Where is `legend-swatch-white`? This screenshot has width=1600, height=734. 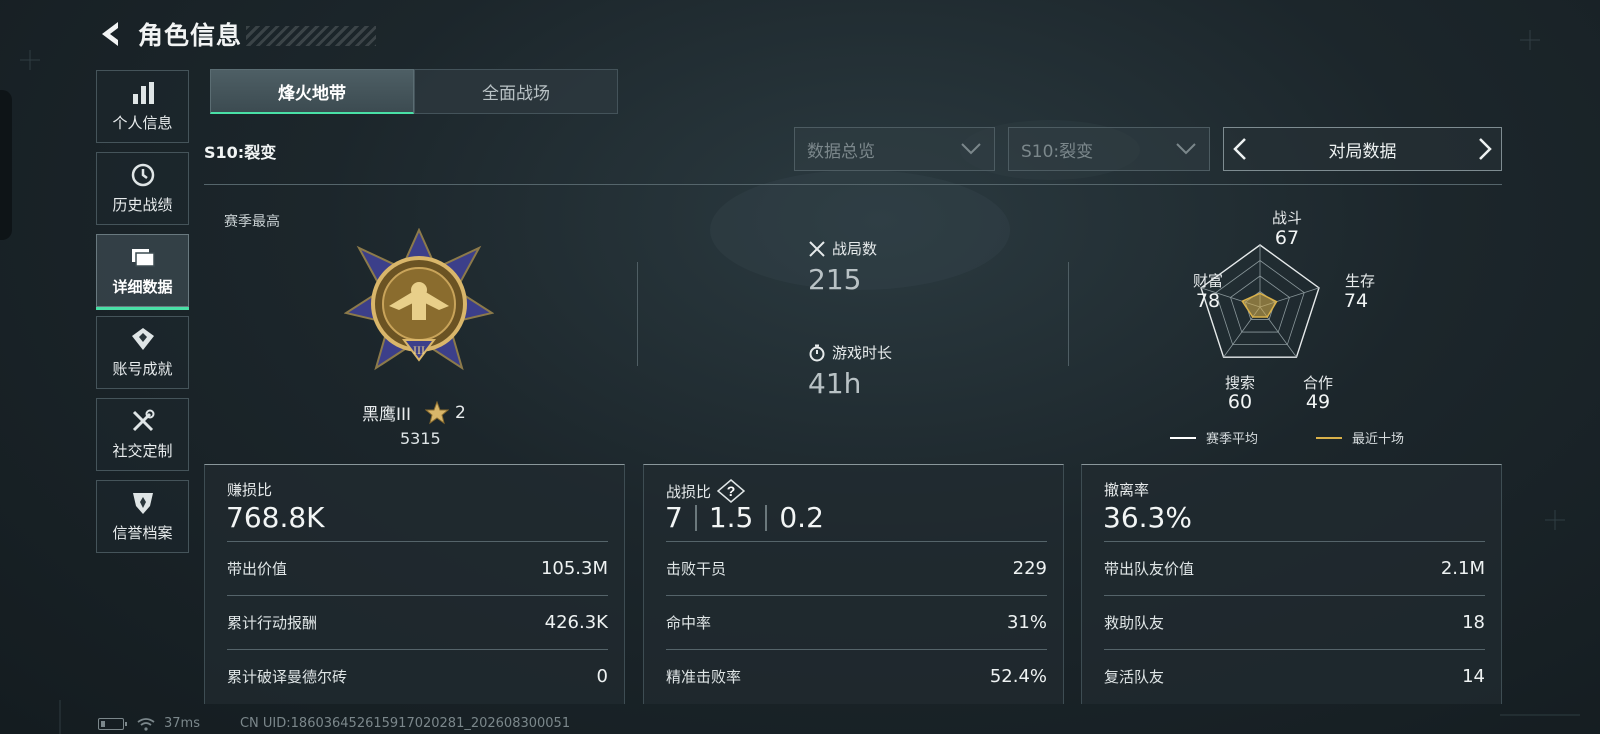 legend-swatch-white is located at coordinates (1183, 437).